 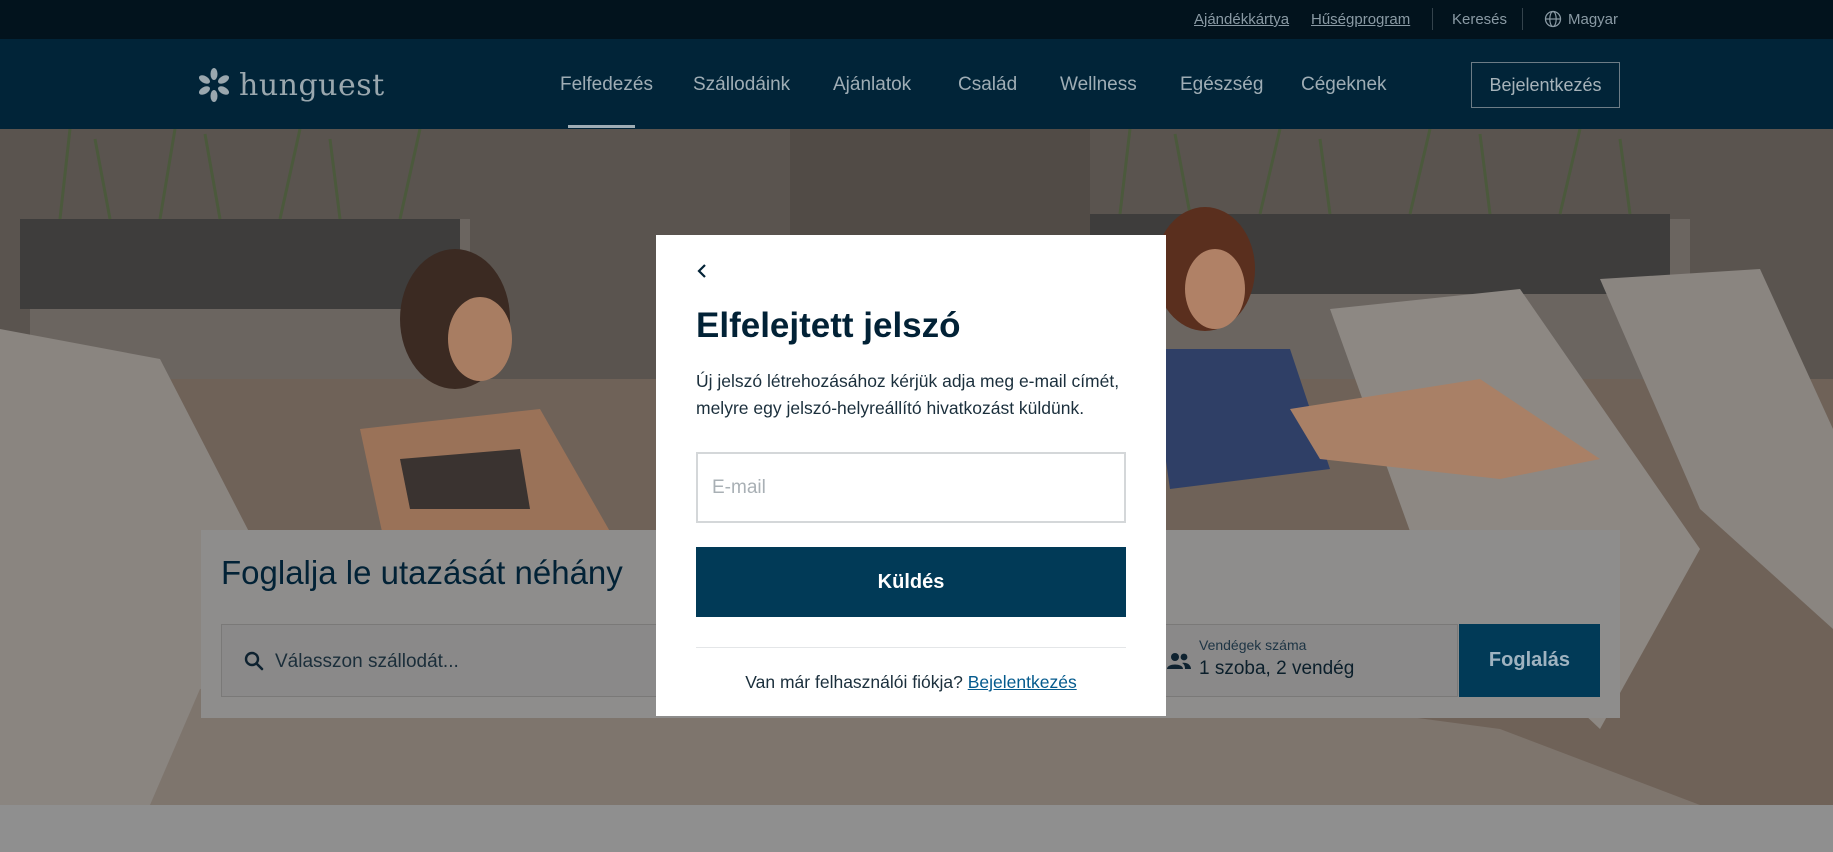 What do you see at coordinates (911, 487) in the screenshot?
I see `email-field` at bounding box center [911, 487].